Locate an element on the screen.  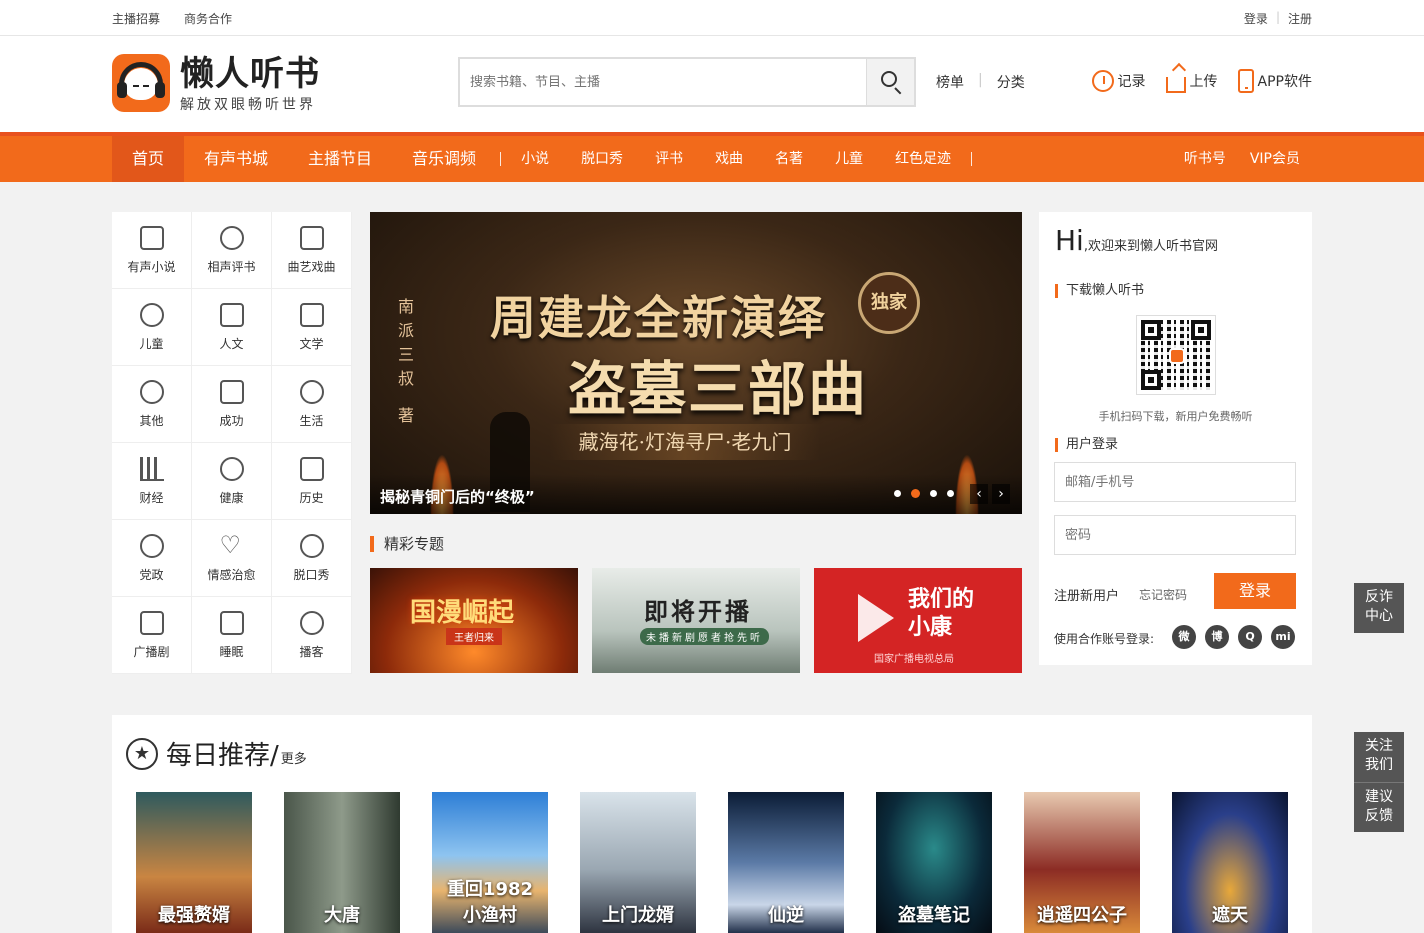
search-input is located at coordinates (663, 82).